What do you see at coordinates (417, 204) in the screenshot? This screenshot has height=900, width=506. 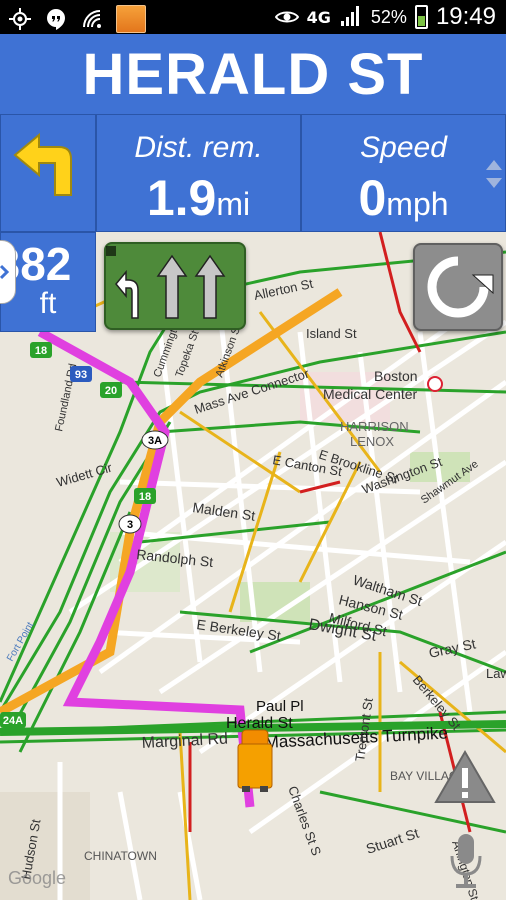 I see `speed-unit: mph` at bounding box center [417, 204].